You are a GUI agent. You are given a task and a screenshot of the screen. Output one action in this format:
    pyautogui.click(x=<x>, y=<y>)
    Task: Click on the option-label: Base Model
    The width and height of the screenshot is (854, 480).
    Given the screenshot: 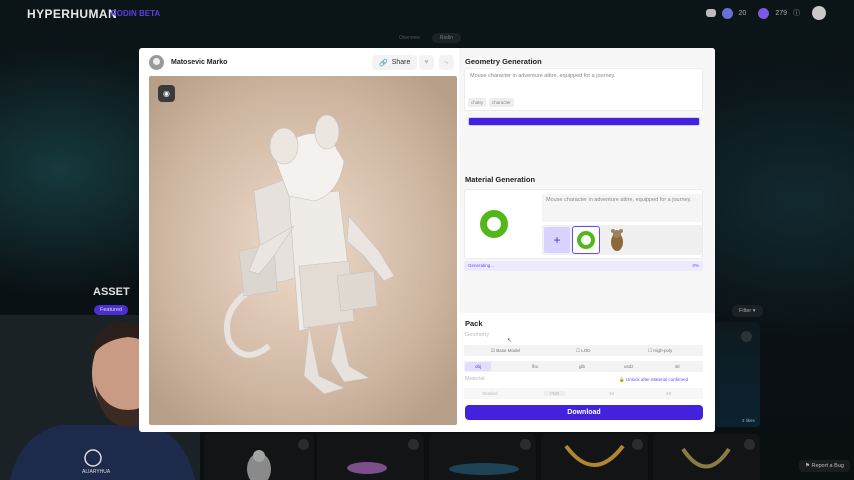 What is the action you would take?
    pyautogui.click(x=508, y=350)
    